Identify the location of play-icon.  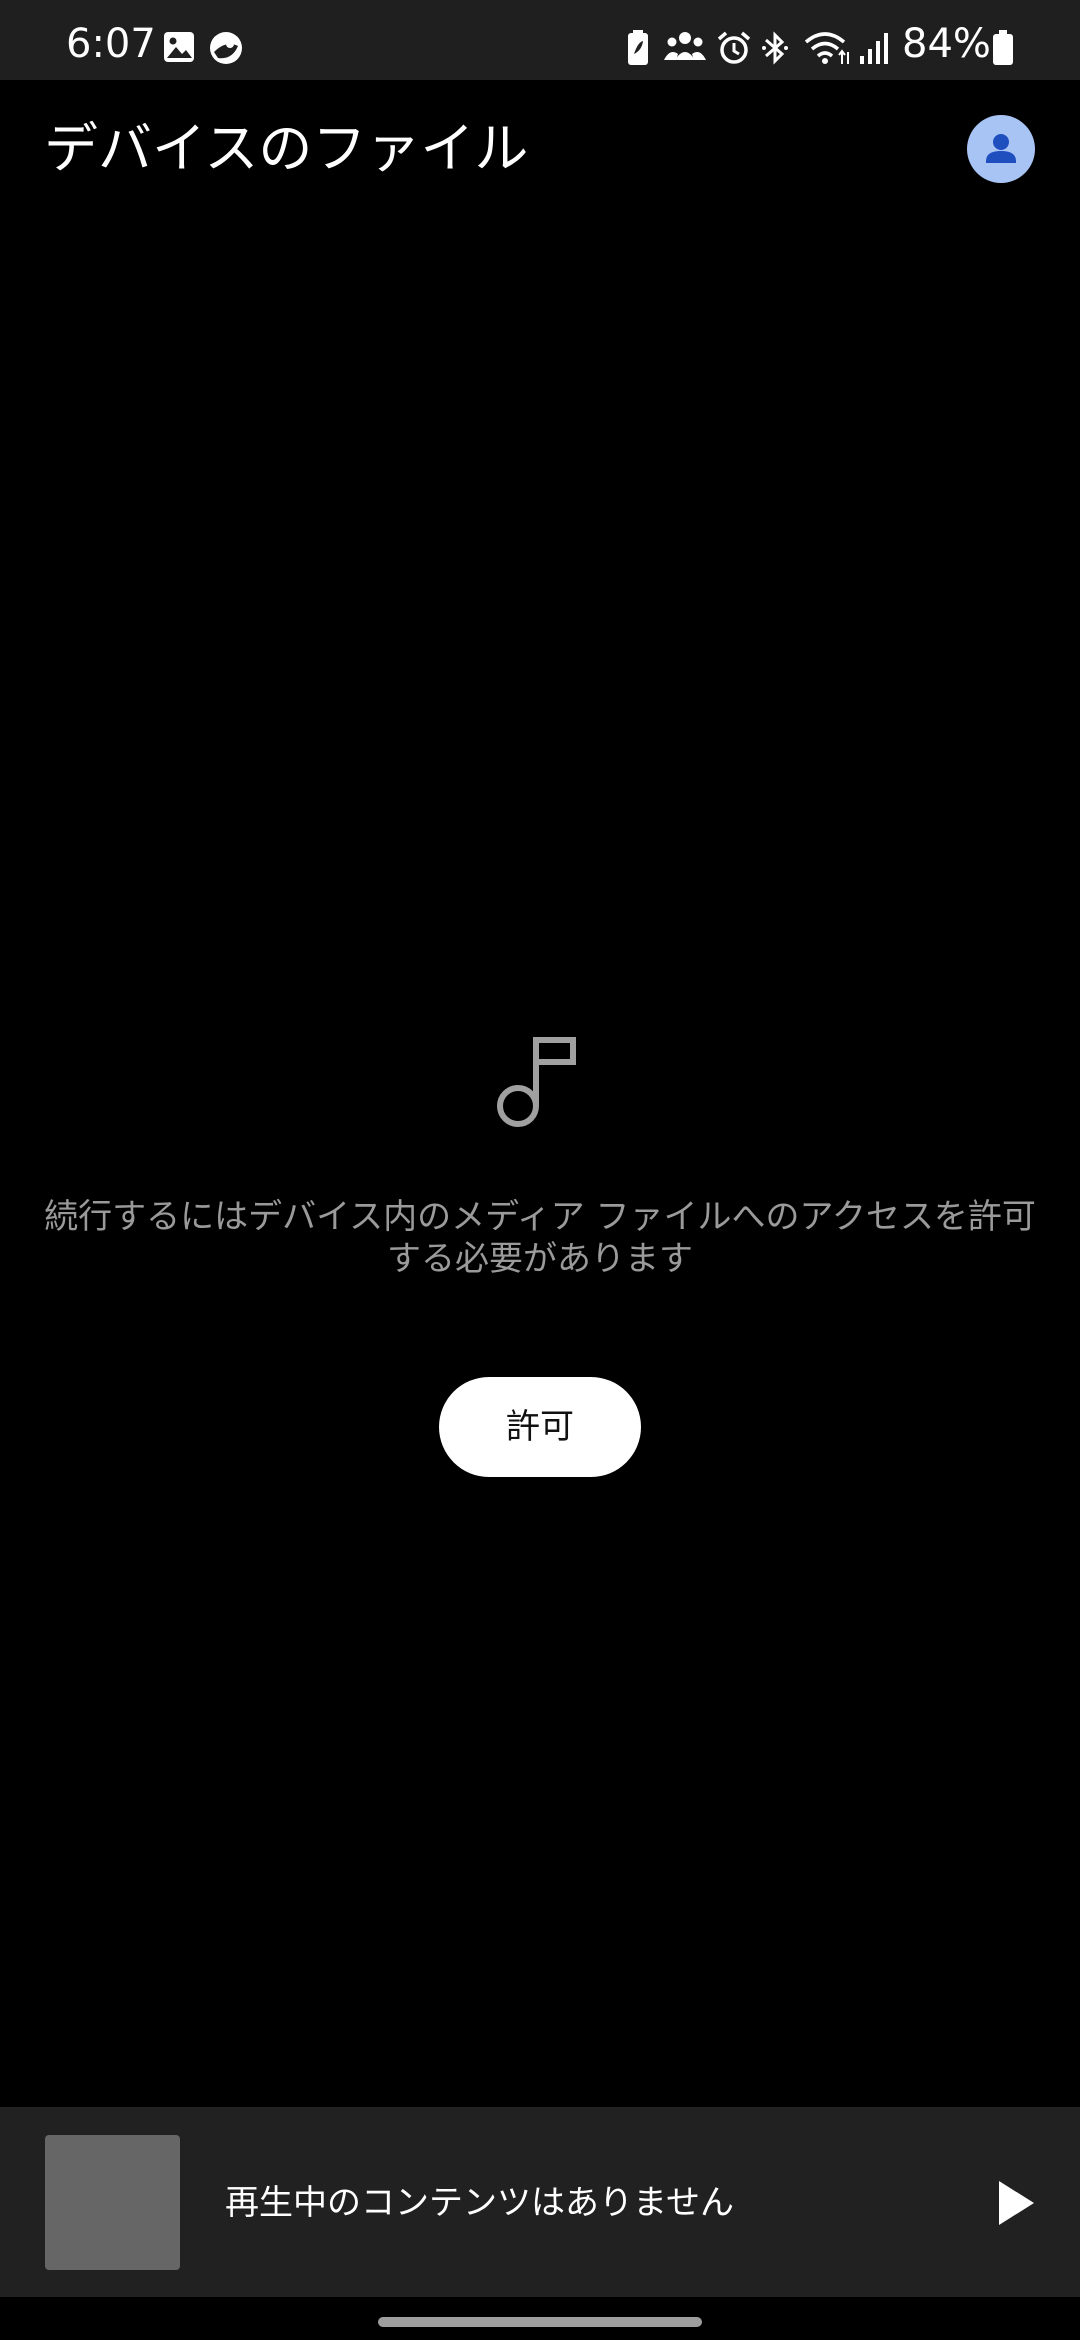
(1014, 2203).